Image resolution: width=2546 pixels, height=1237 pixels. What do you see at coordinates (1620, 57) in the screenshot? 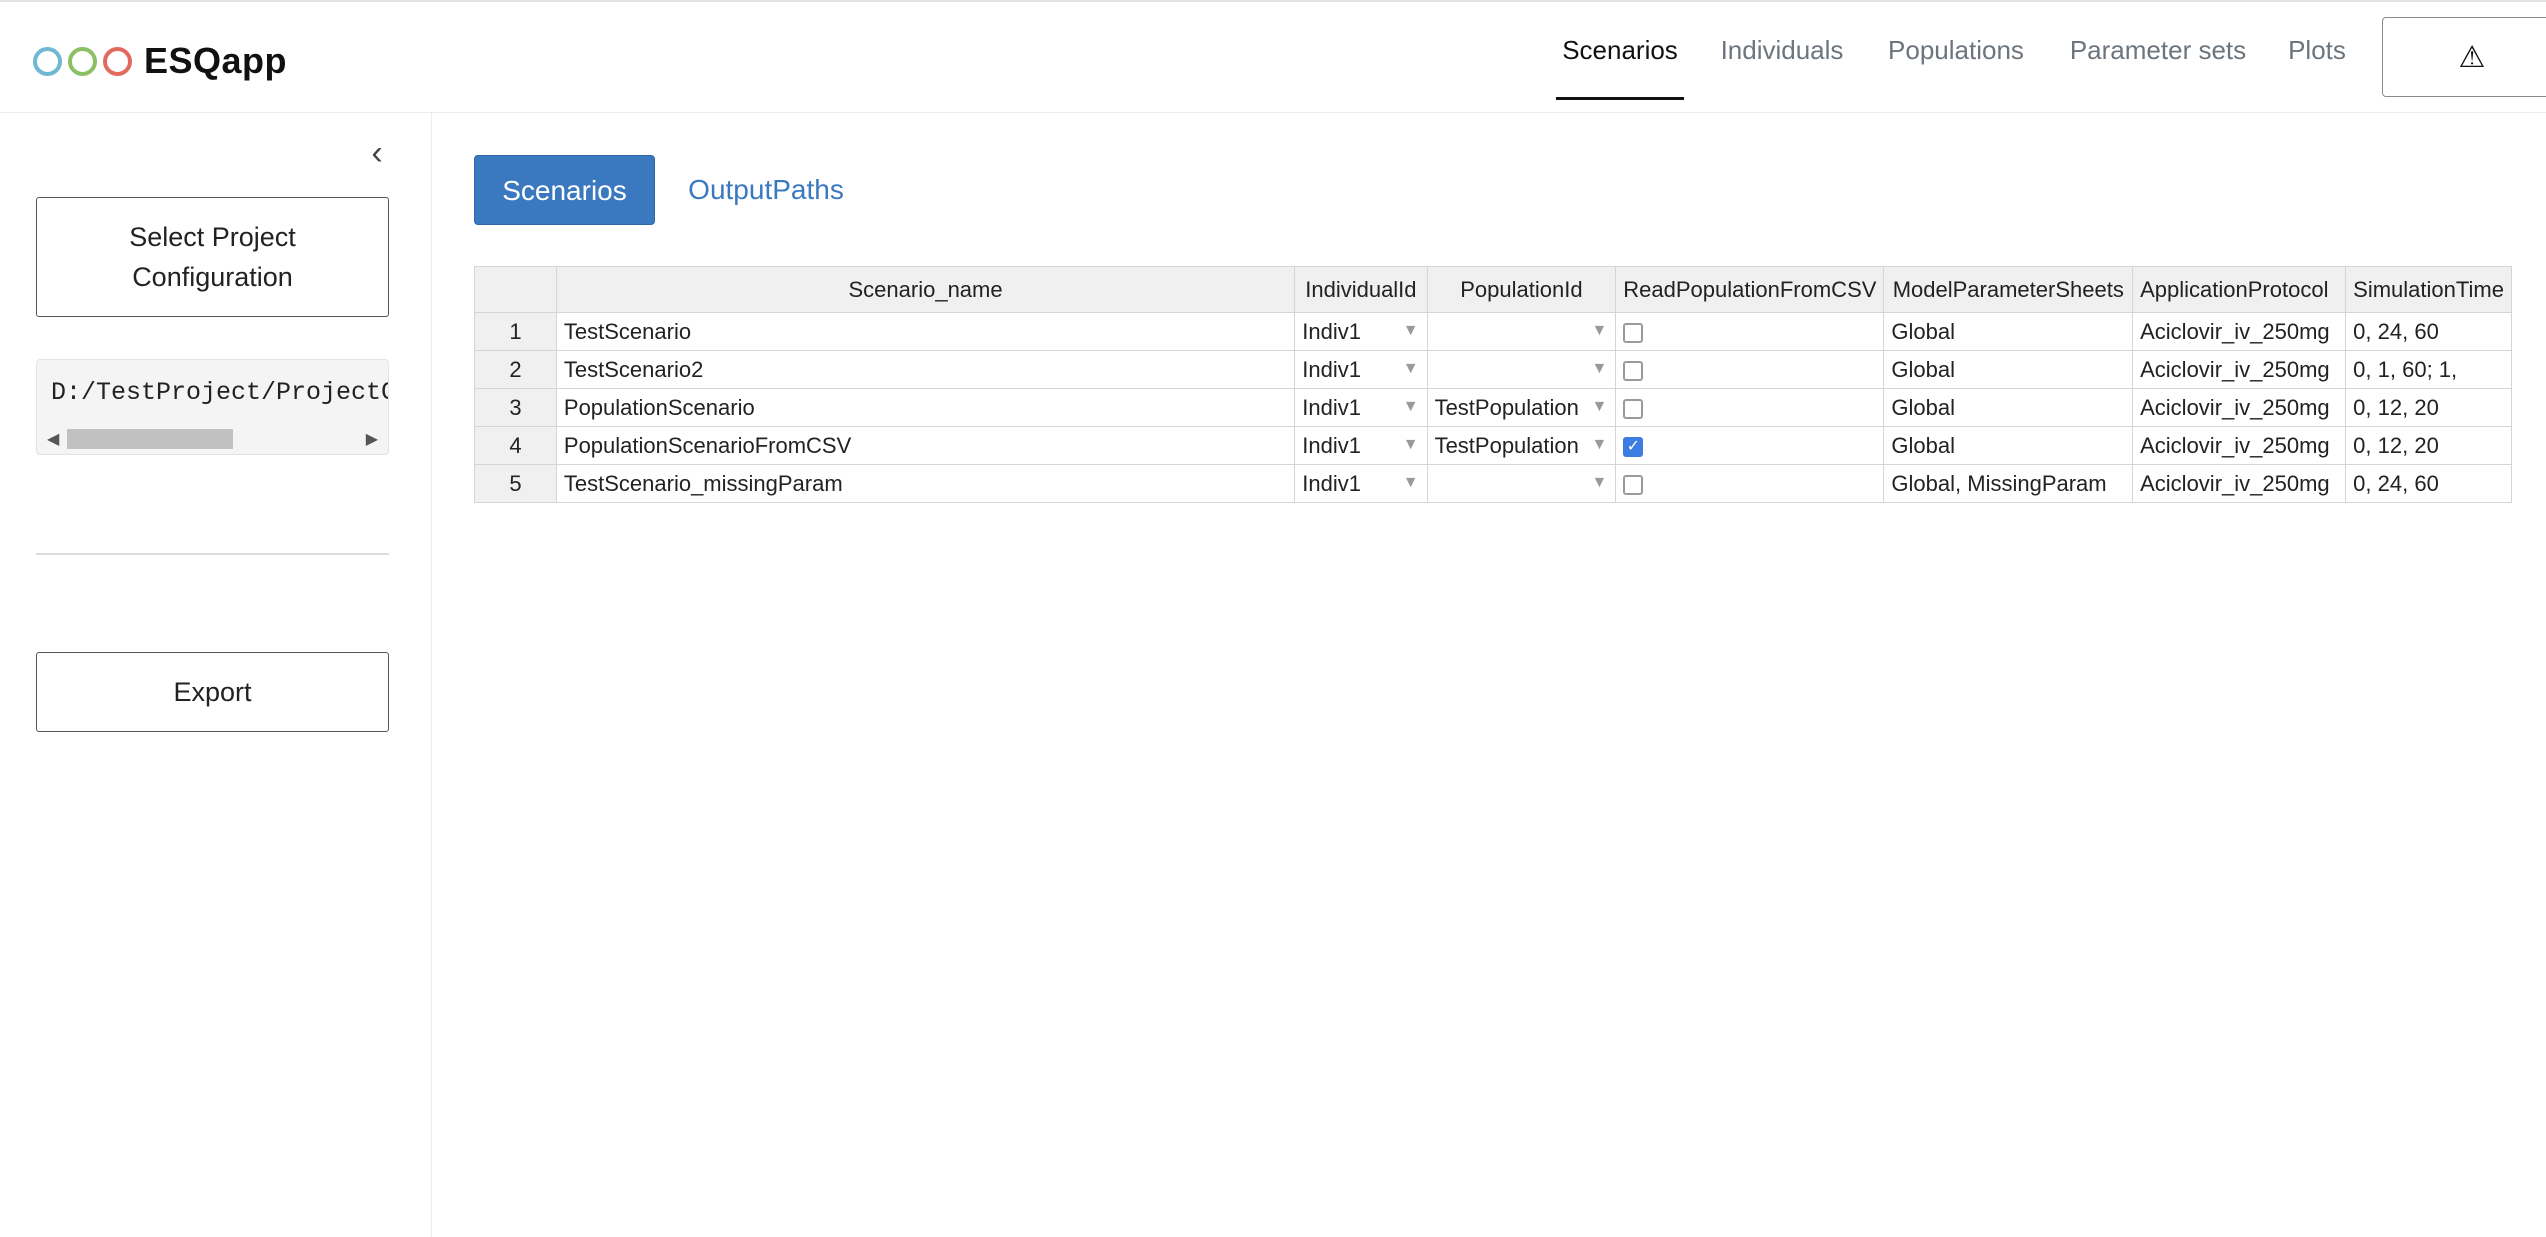
I see `nav-scenarios: Scenarios` at bounding box center [1620, 57].